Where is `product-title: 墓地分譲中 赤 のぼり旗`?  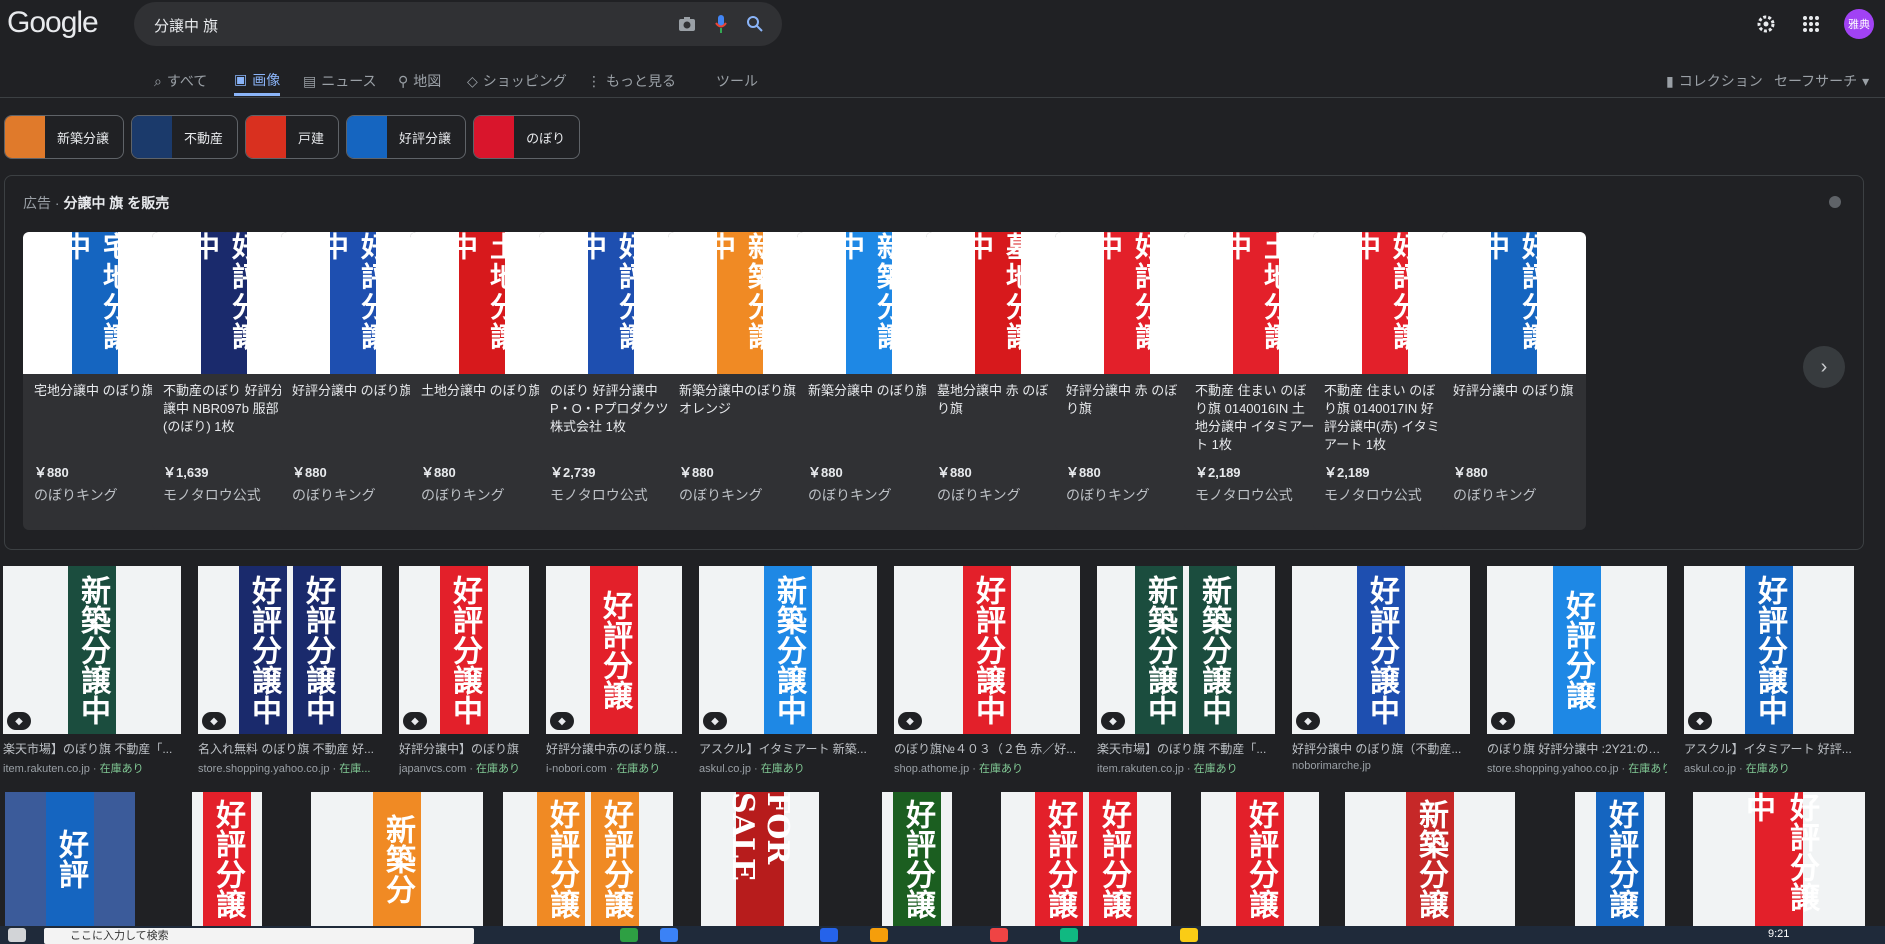 product-title: 墓地分譲中 赤 のぼり旗 is located at coordinates (993, 399).